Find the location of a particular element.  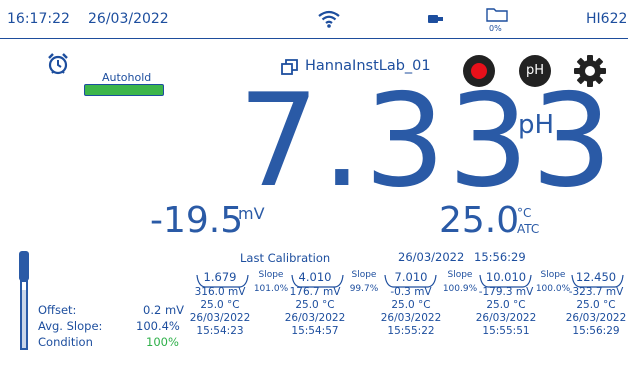

buffer-value: 12.450 is located at coordinates (596, 277).